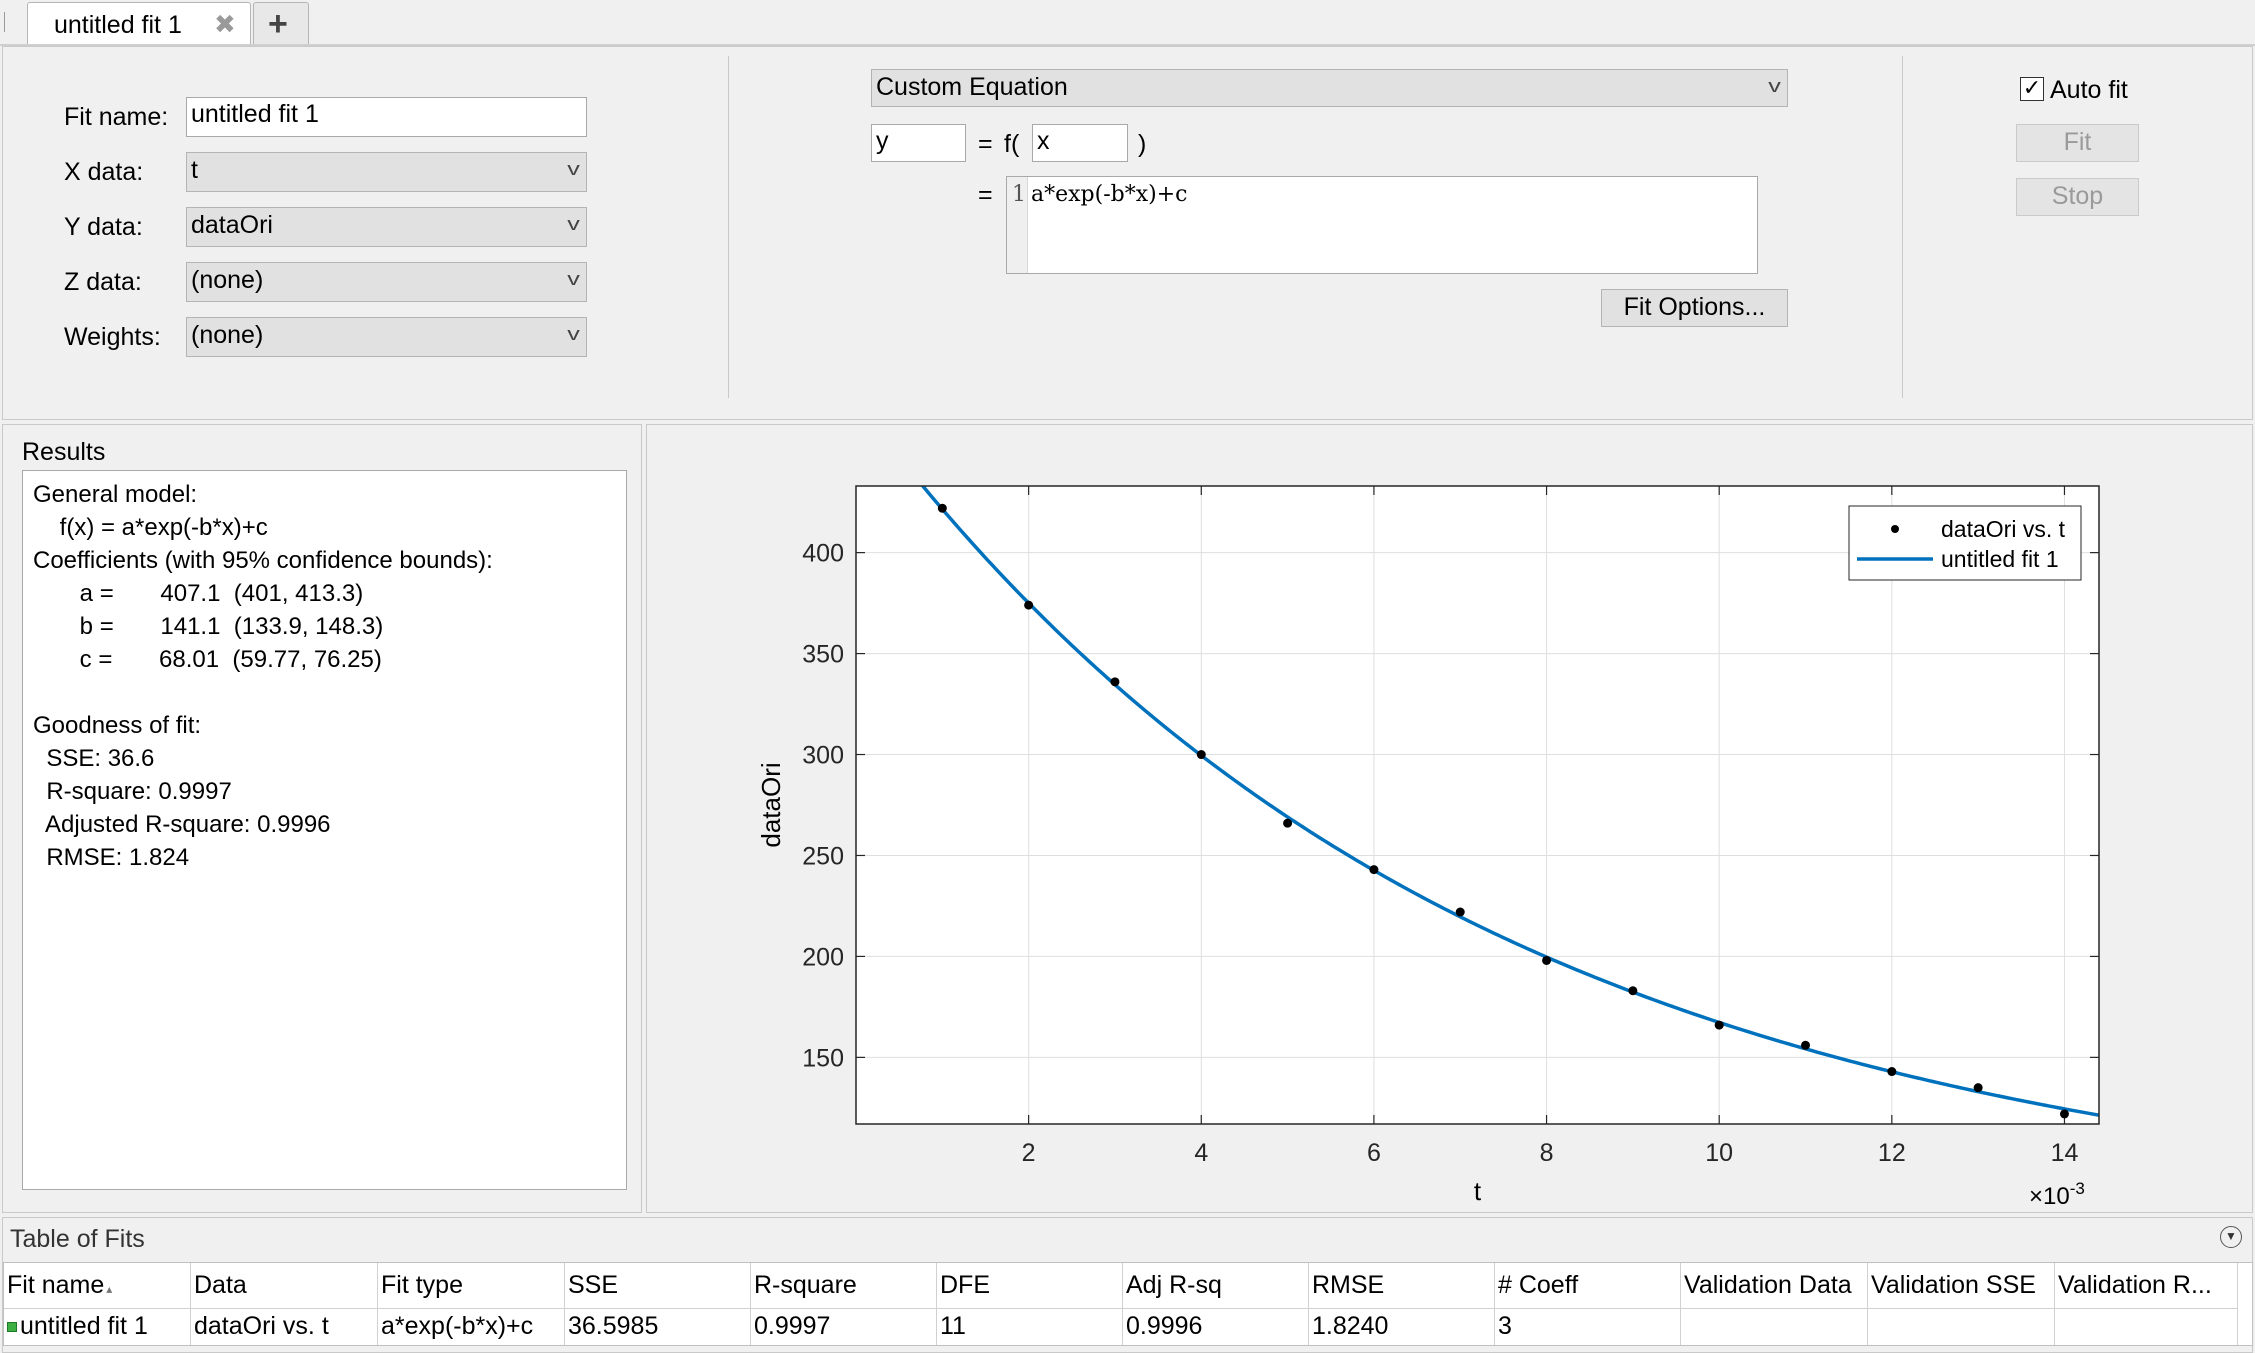 Image resolution: width=2255 pixels, height=1353 pixels. I want to click on z-data-dropdown: (none) v, so click(386, 282).